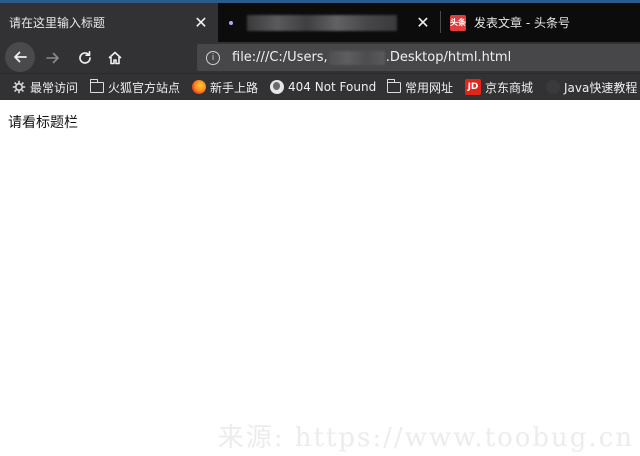 This screenshot has height=456, width=640. I want to click on url-prefix: file:///C:/Users,, so click(280, 57).